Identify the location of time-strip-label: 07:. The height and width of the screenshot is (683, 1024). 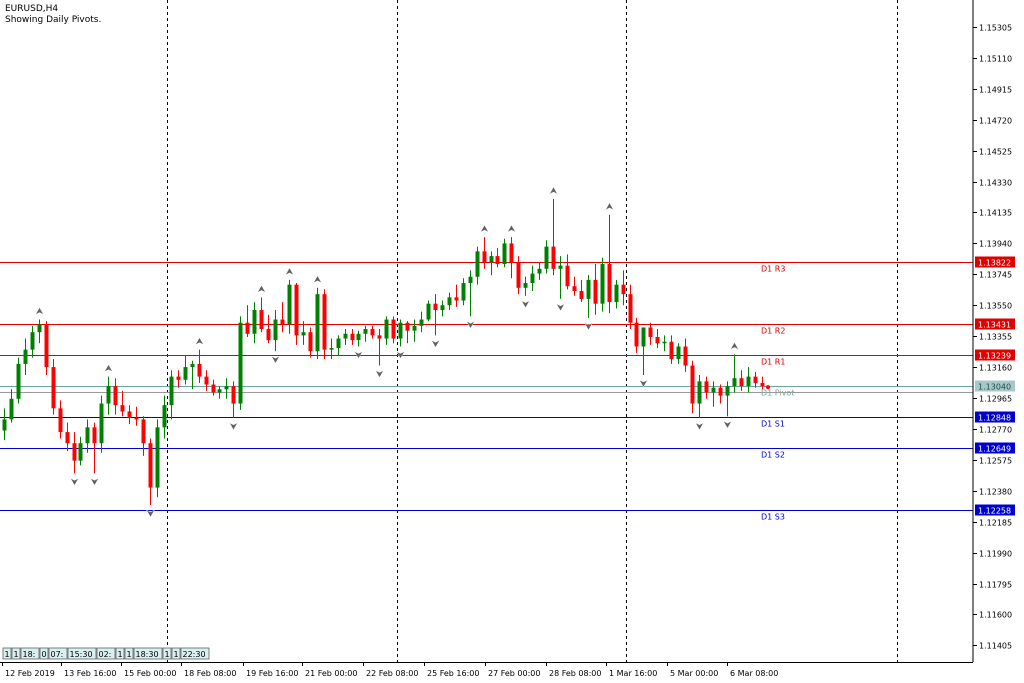
(57, 654).